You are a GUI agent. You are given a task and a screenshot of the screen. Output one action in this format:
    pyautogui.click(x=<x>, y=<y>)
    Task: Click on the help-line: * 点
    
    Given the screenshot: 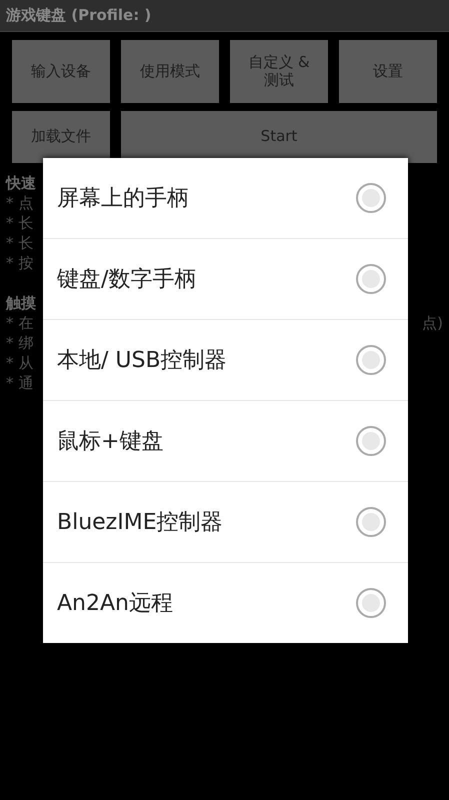 What is the action you would take?
    pyautogui.click(x=20, y=203)
    